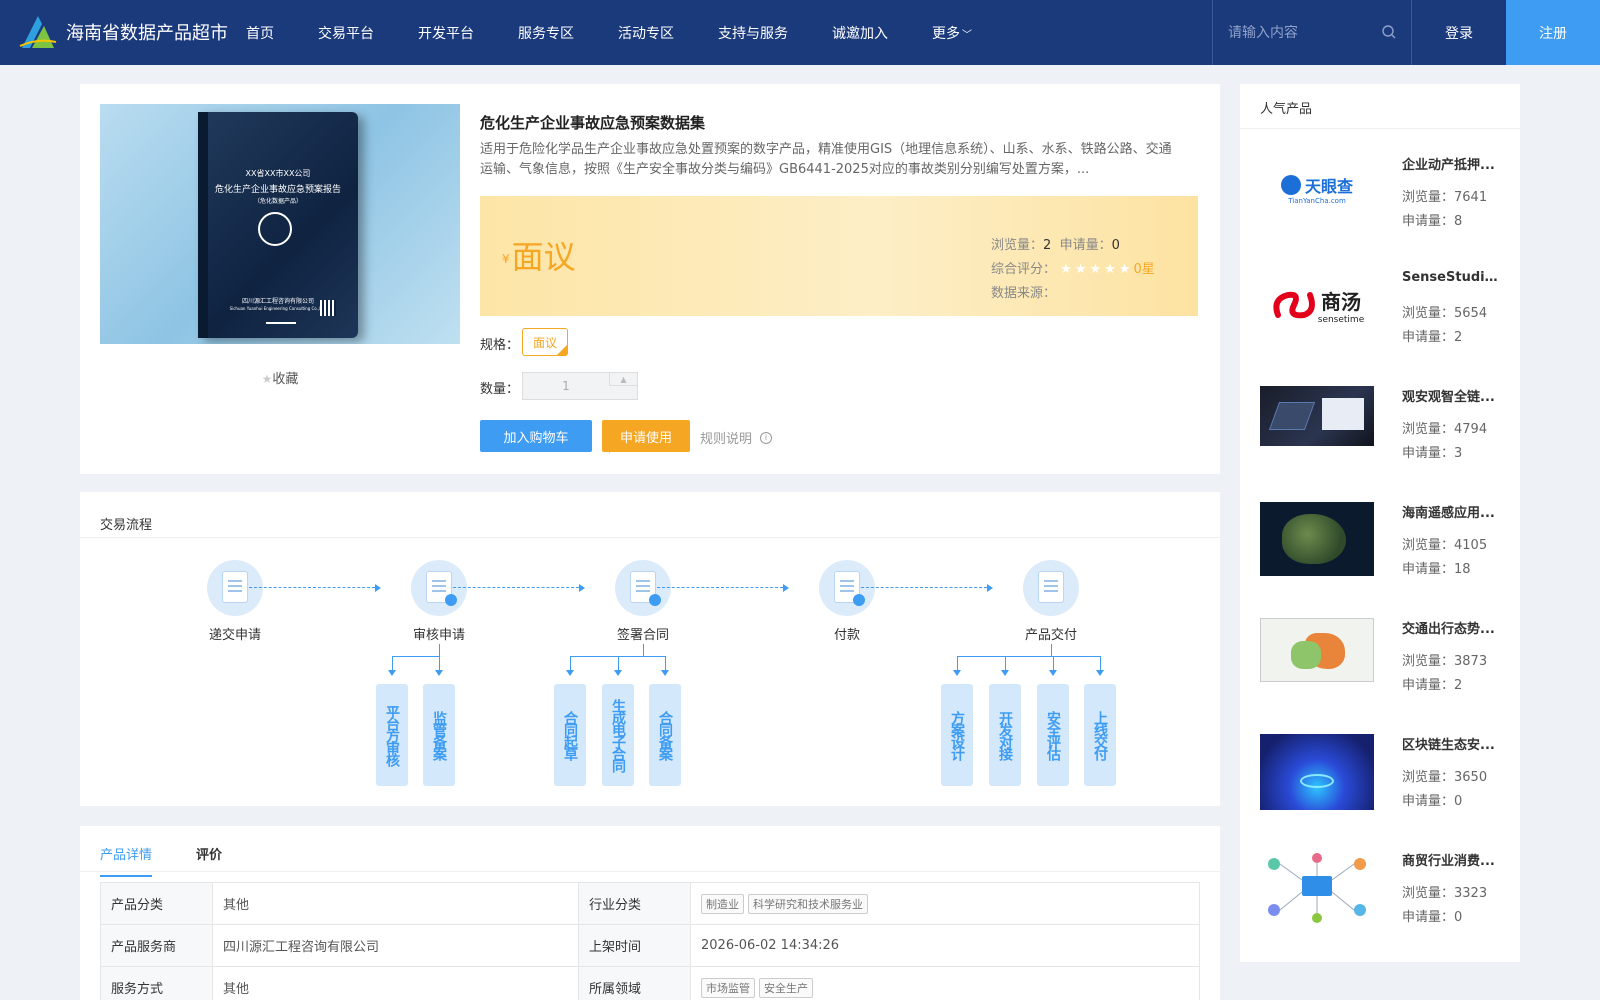 This screenshot has width=1600, height=1000. Describe the element at coordinates (1380, 668) in the screenshot. I see `popular-item: 交通出行态势... 浏览量：3873 申请量：2` at that location.